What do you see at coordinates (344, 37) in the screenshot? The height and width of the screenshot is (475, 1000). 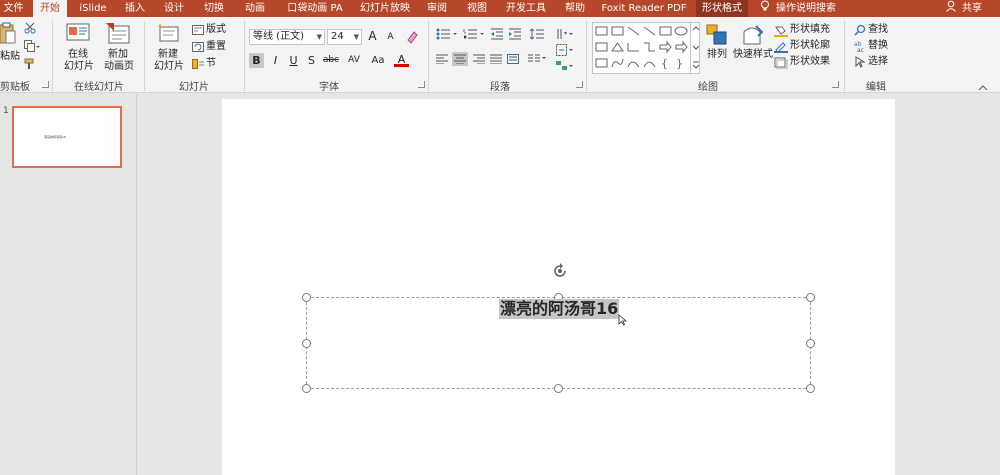 I see `font-size-combo: 24 ▼` at bounding box center [344, 37].